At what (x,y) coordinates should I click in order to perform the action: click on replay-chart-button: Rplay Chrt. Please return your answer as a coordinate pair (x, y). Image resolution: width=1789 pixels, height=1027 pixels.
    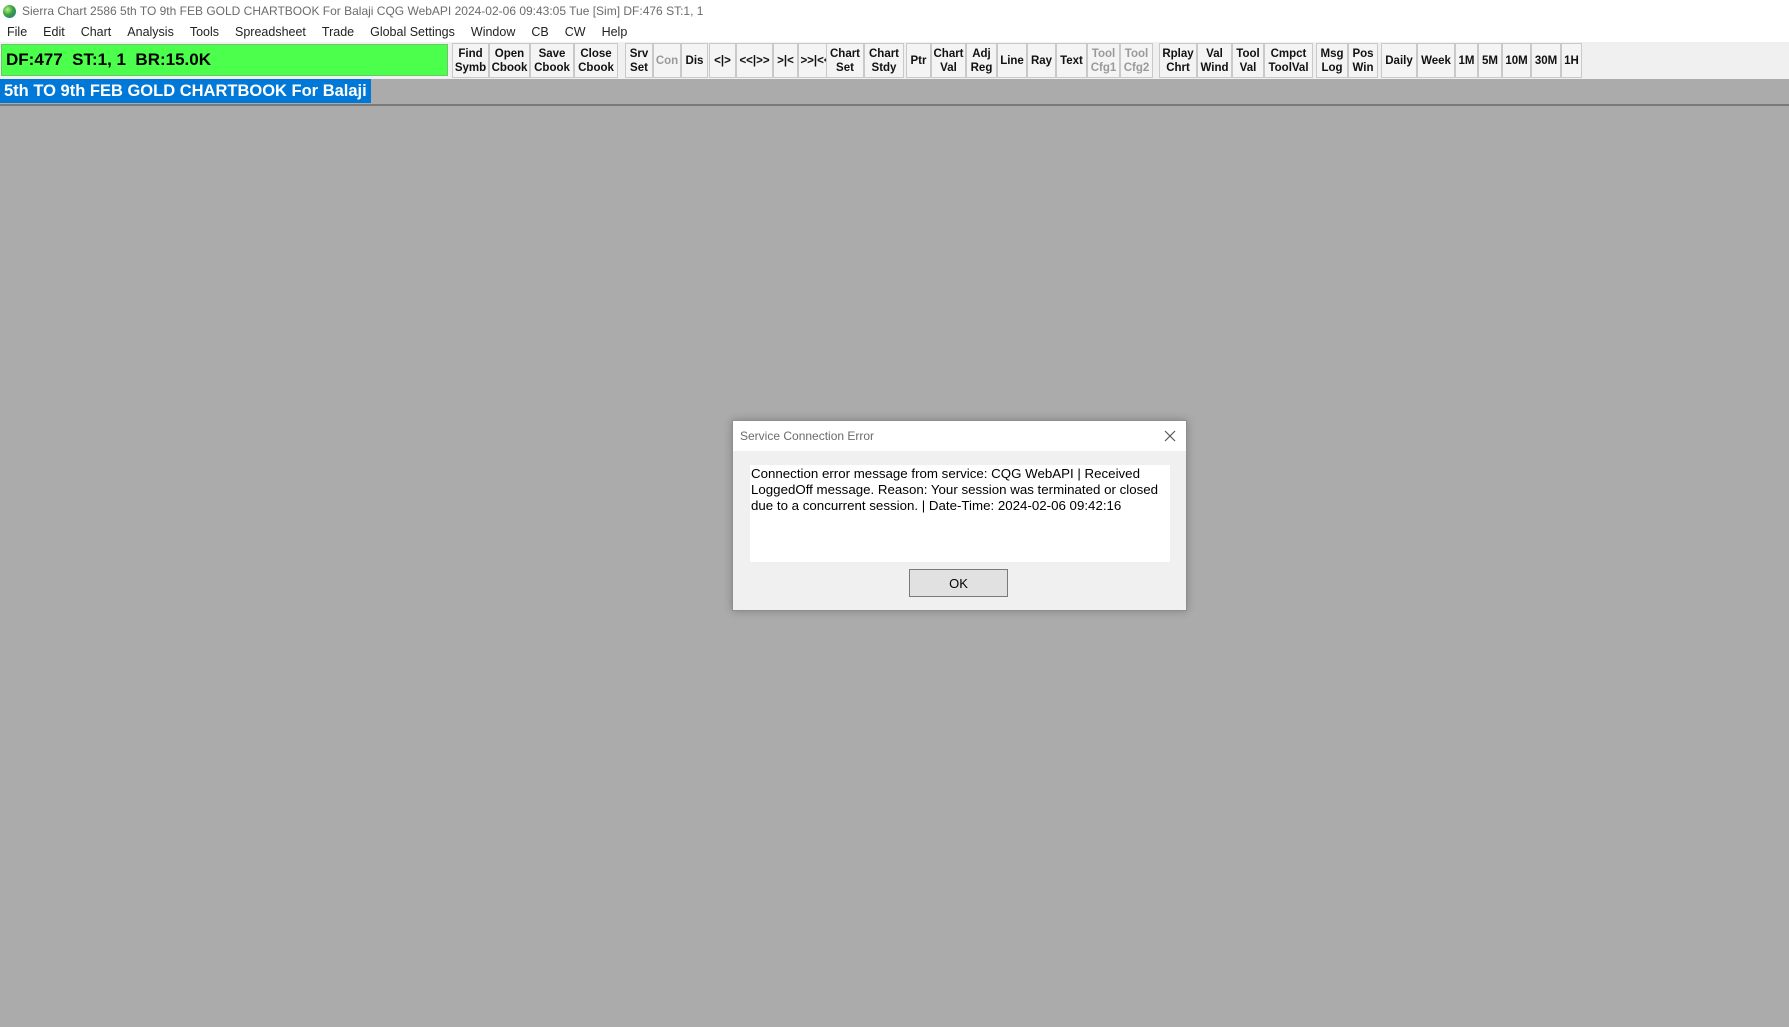
    Looking at the image, I should click on (1178, 60).